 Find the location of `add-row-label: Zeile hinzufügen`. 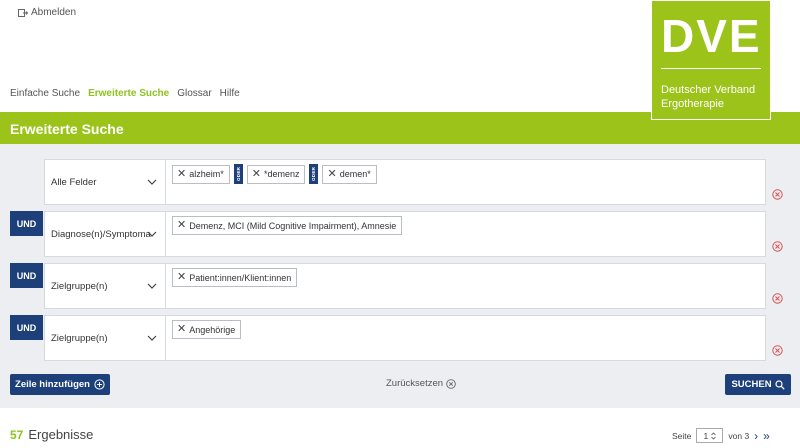

add-row-label: Zeile hinzufügen is located at coordinates (52, 384).